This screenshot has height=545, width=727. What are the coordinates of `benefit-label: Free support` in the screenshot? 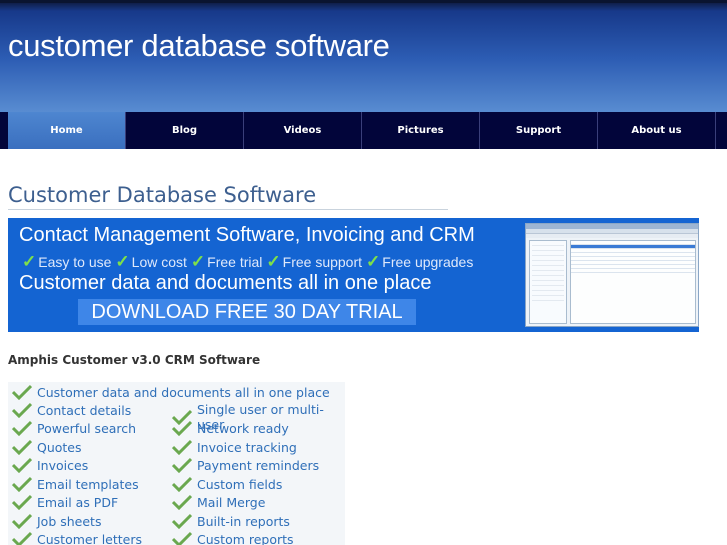 It's located at (322, 262).